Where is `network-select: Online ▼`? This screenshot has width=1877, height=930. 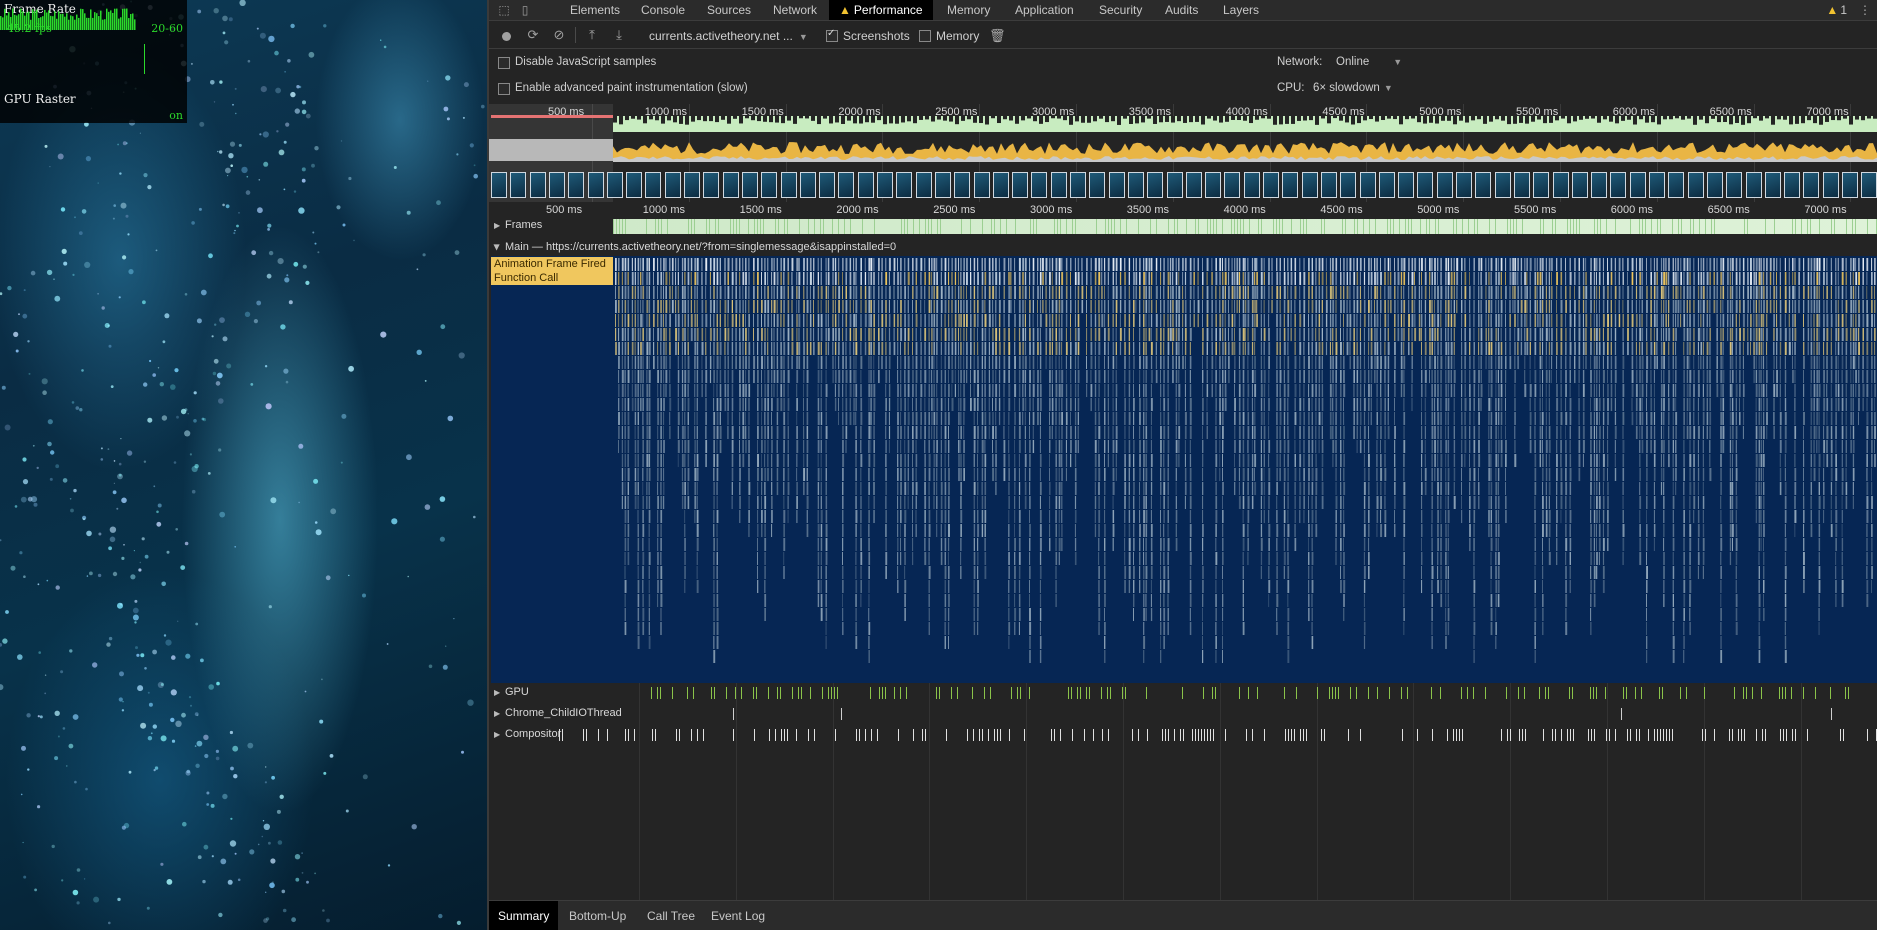 network-select: Online ▼ is located at coordinates (1369, 62).